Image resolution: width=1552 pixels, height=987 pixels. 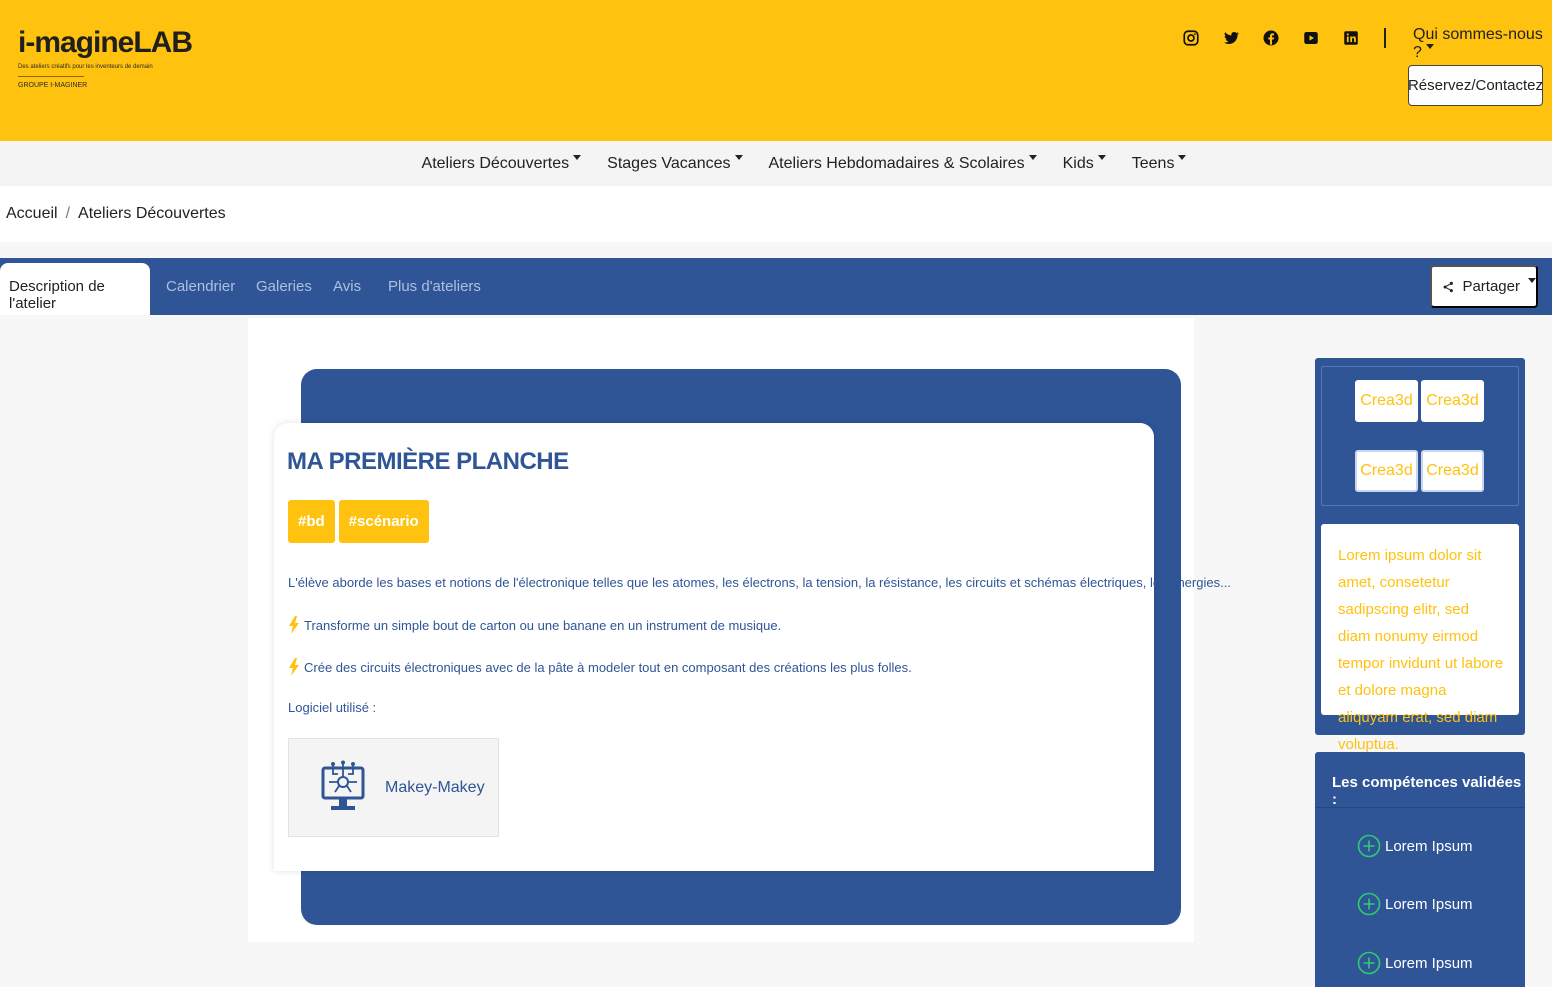 I want to click on logo-text: i-magineLAB, so click(x=105, y=42).